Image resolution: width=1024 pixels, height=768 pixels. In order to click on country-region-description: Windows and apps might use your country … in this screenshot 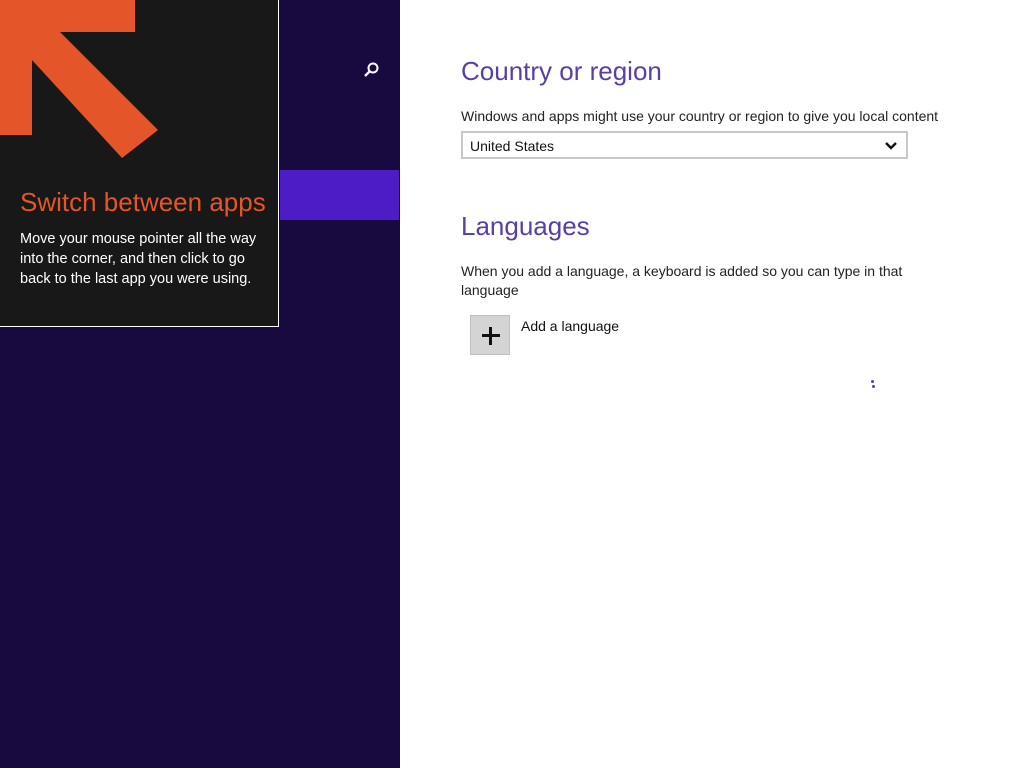, I will do `click(700, 116)`.